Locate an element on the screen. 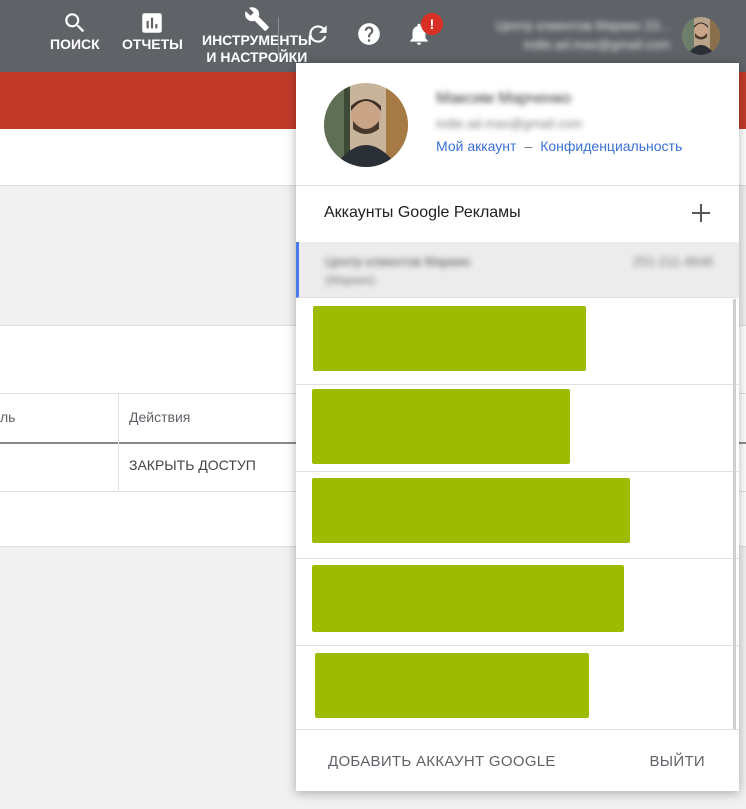 This screenshot has width=746, height=809. reports-nav-label: ОТЧЕТЫ is located at coordinates (152, 44).